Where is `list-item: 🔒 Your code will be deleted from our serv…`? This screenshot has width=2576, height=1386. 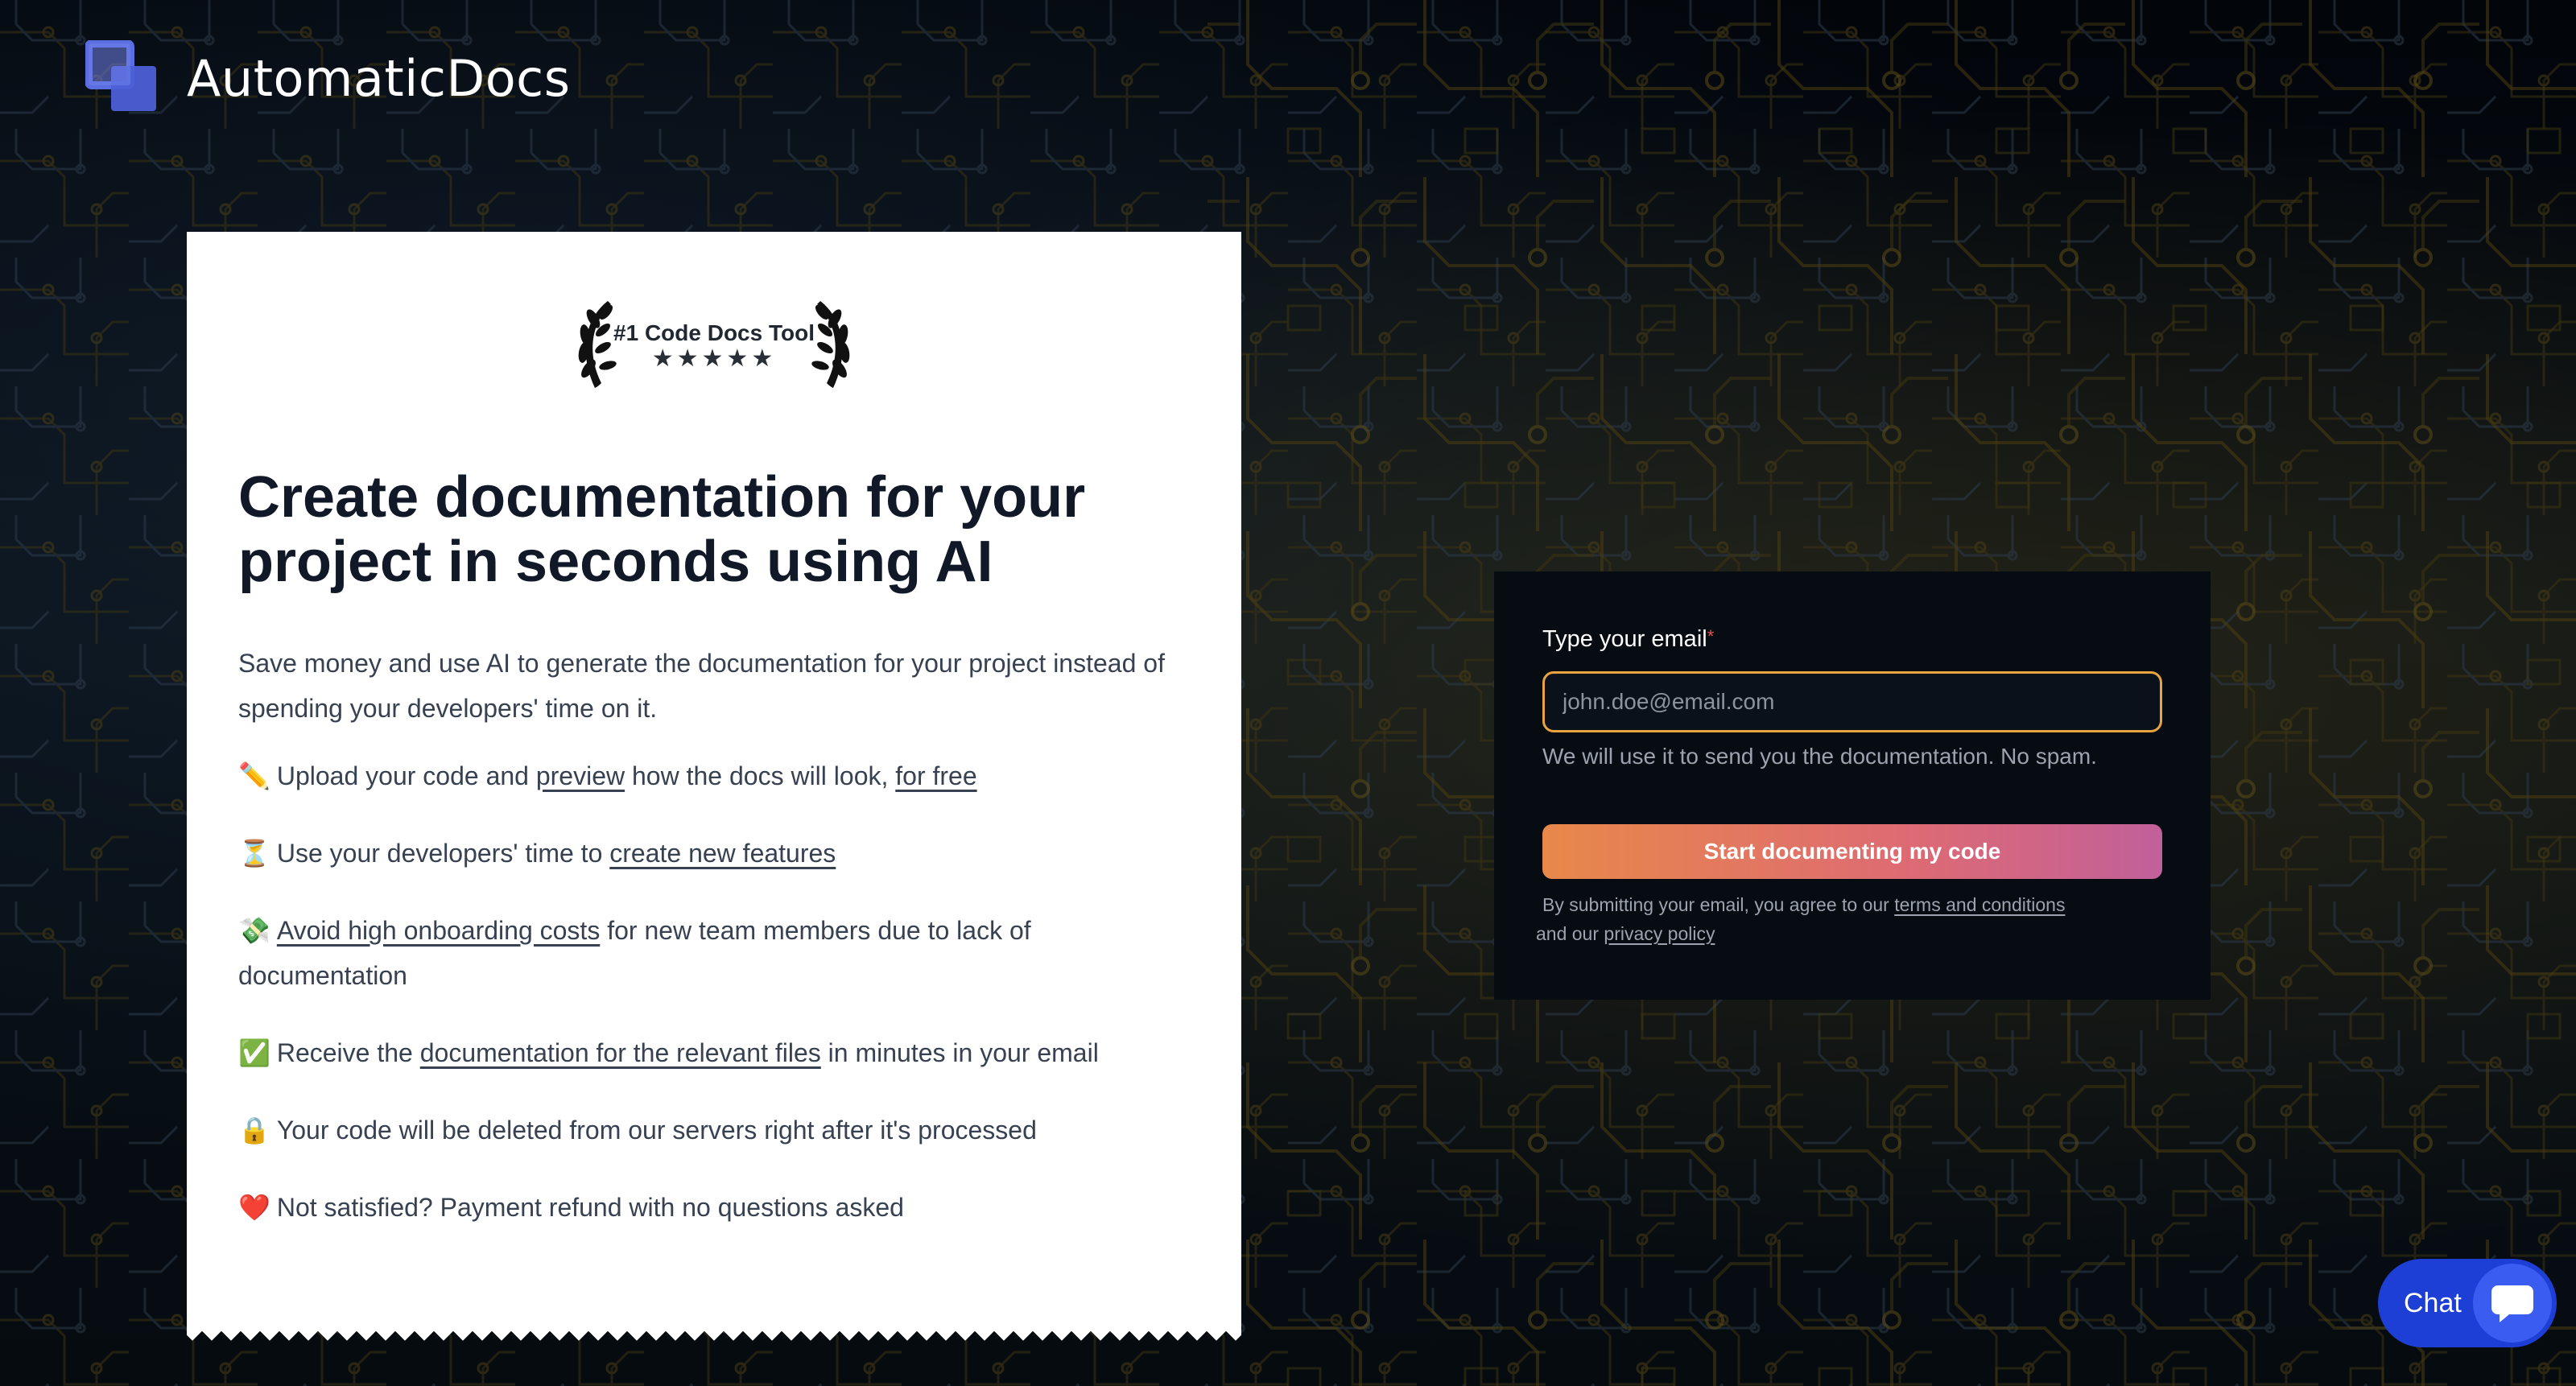 list-item: 🔒 Your code will be deleted from our serv… is located at coordinates (713, 1130).